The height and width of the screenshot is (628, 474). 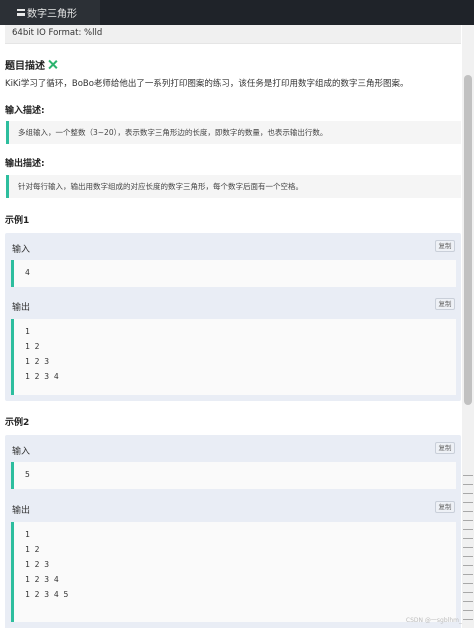 I want to click on problem-title: 题目描述, so click(x=31, y=64).